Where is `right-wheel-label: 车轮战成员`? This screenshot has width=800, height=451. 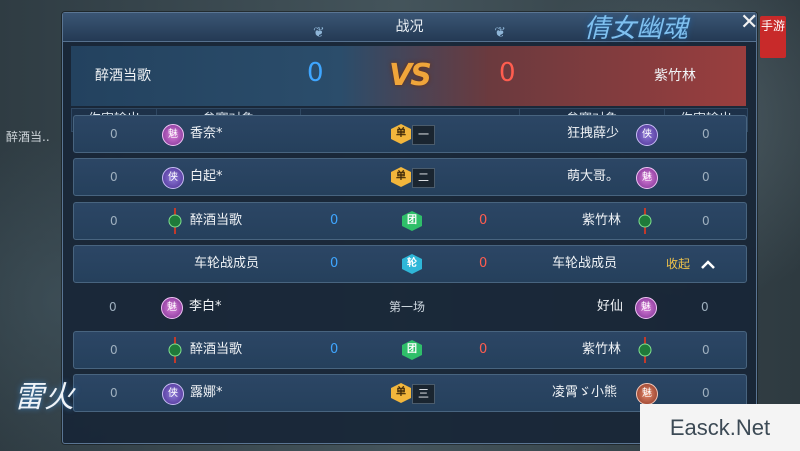 right-wheel-label: 车轮战成员 is located at coordinates (585, 263).